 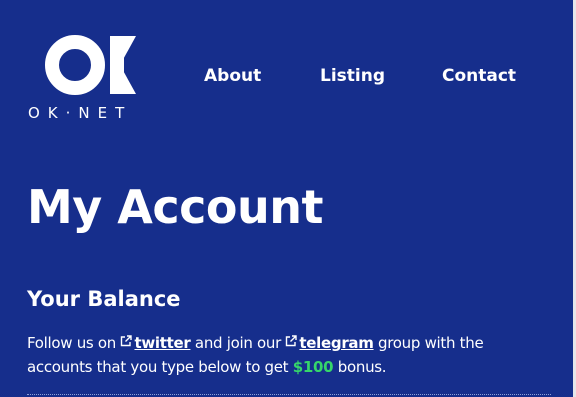 What do you see at coordinates (162, 343) in the screenshot?
I see `twitter-link-label: twitter` at bounding box center [162, 343].